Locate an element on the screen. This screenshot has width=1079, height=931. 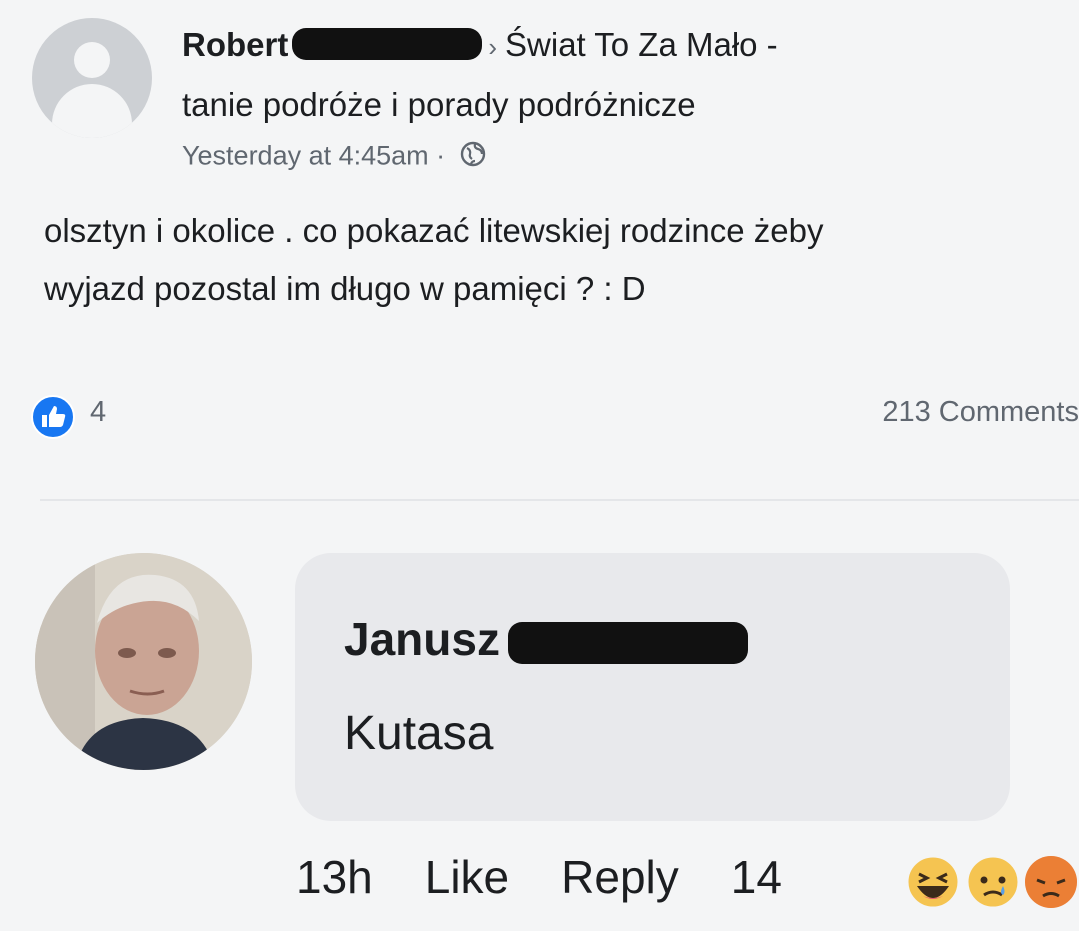
comment-time: 13h is located at coordinates (334, 877).